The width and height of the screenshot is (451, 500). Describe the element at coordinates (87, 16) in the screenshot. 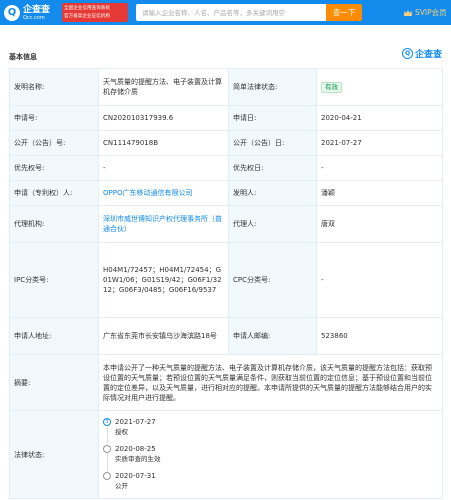

I see `badge-line-2: 官方备案企业征信机构` at that location.